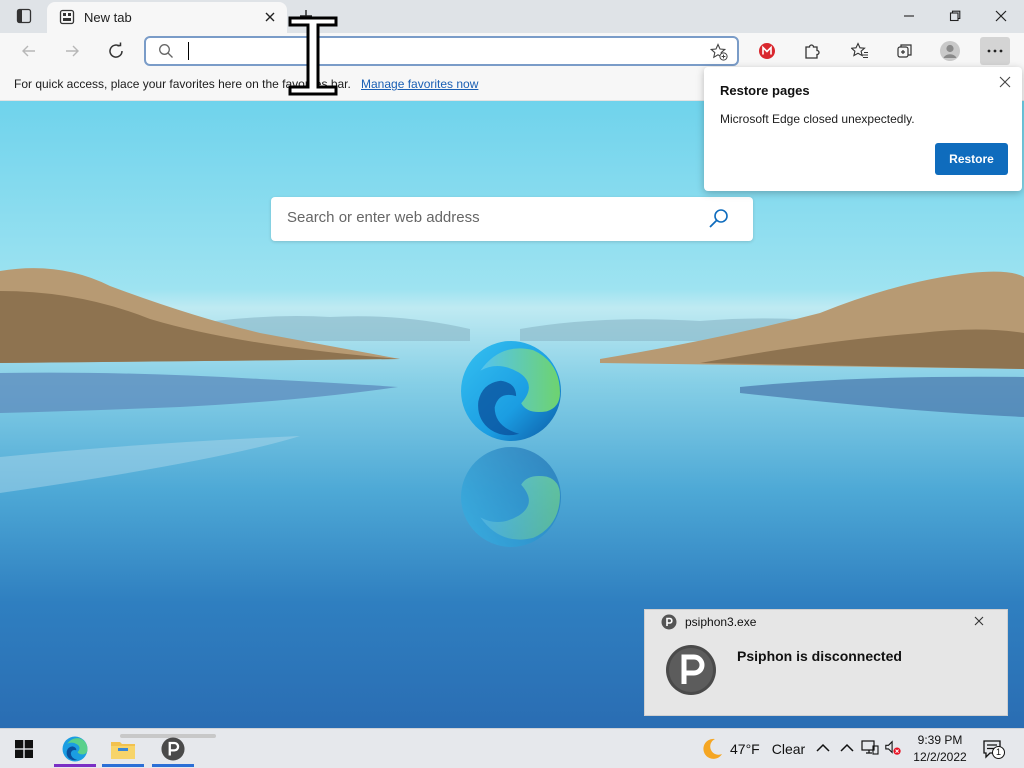  Describe the element at coordinates (167, 17) in the screenshot. I see `tab-new-tab: New tab` at that location.